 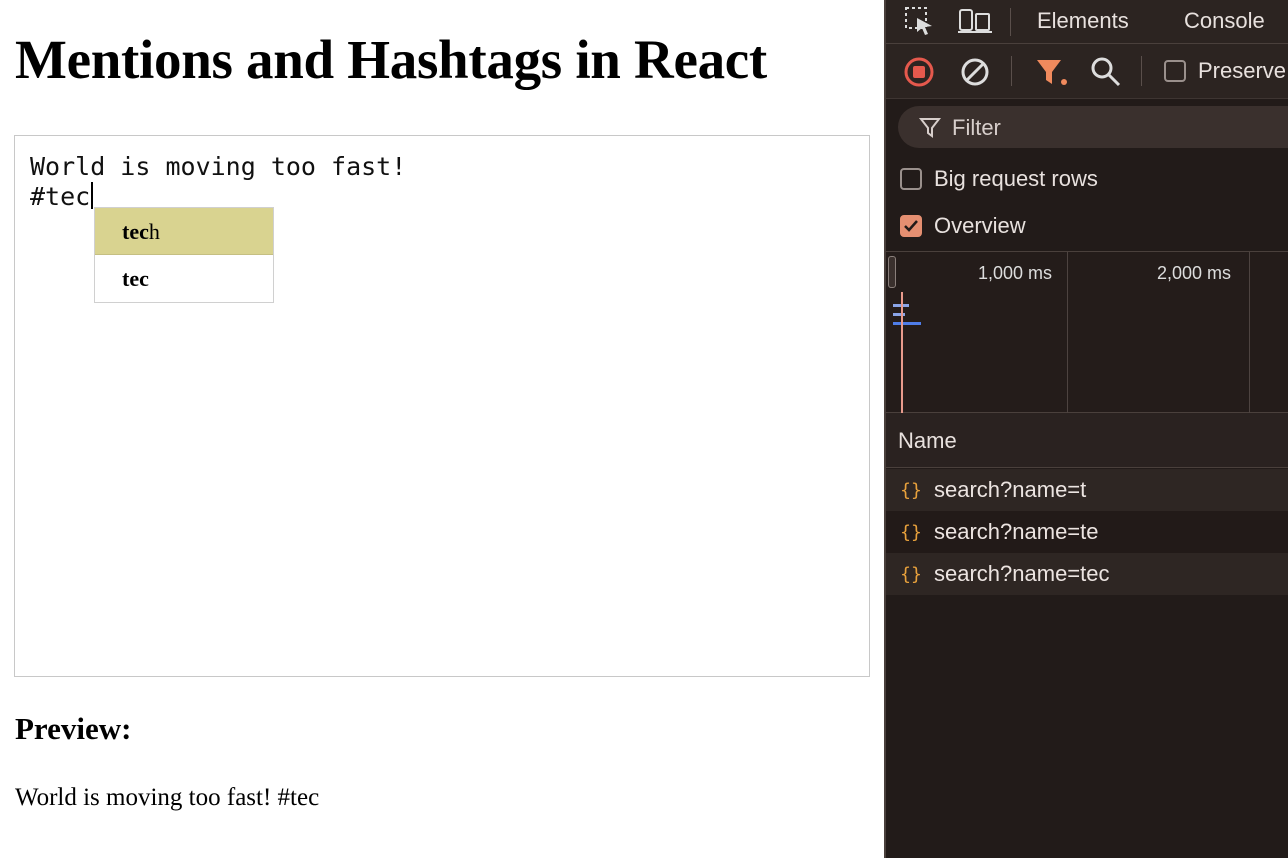 I want to click on filter-input: Filter, so click(x=1093, y=127).